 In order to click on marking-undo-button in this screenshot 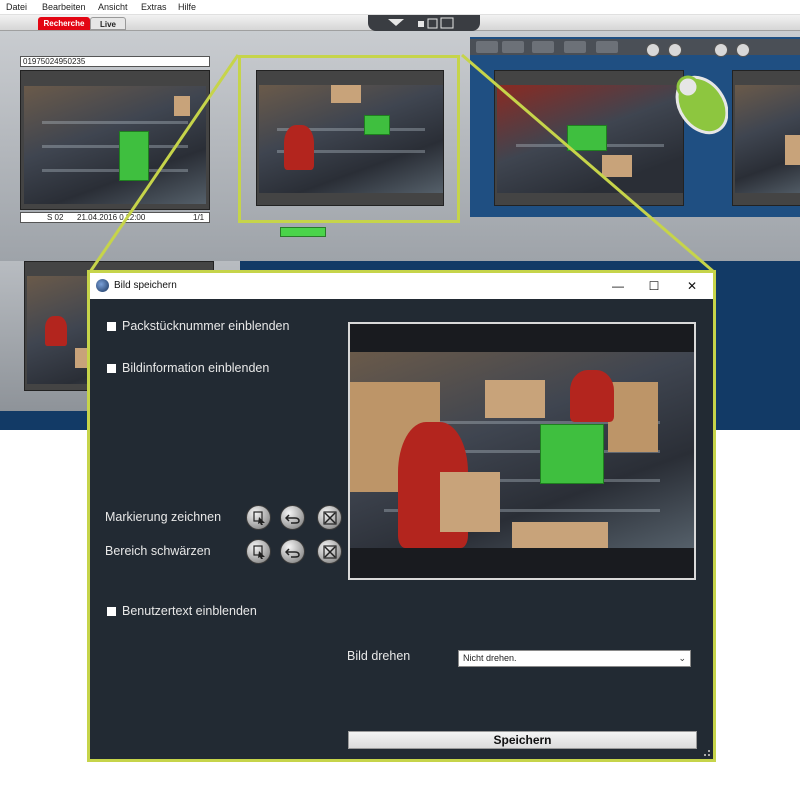, I will do `click(292, 517)`.